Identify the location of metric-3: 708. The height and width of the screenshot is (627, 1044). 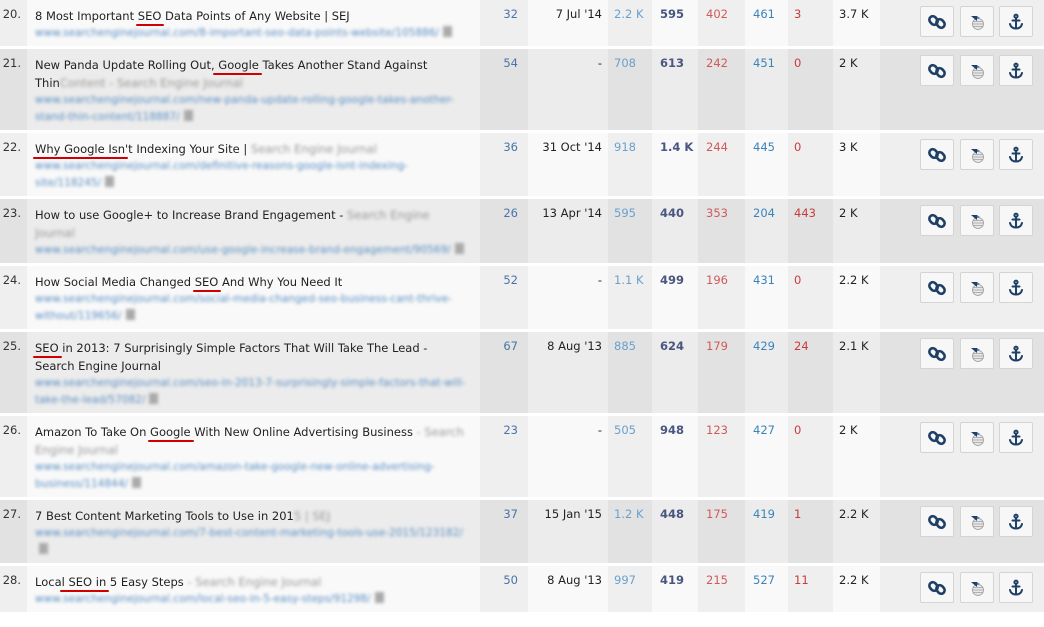
(630, 89).